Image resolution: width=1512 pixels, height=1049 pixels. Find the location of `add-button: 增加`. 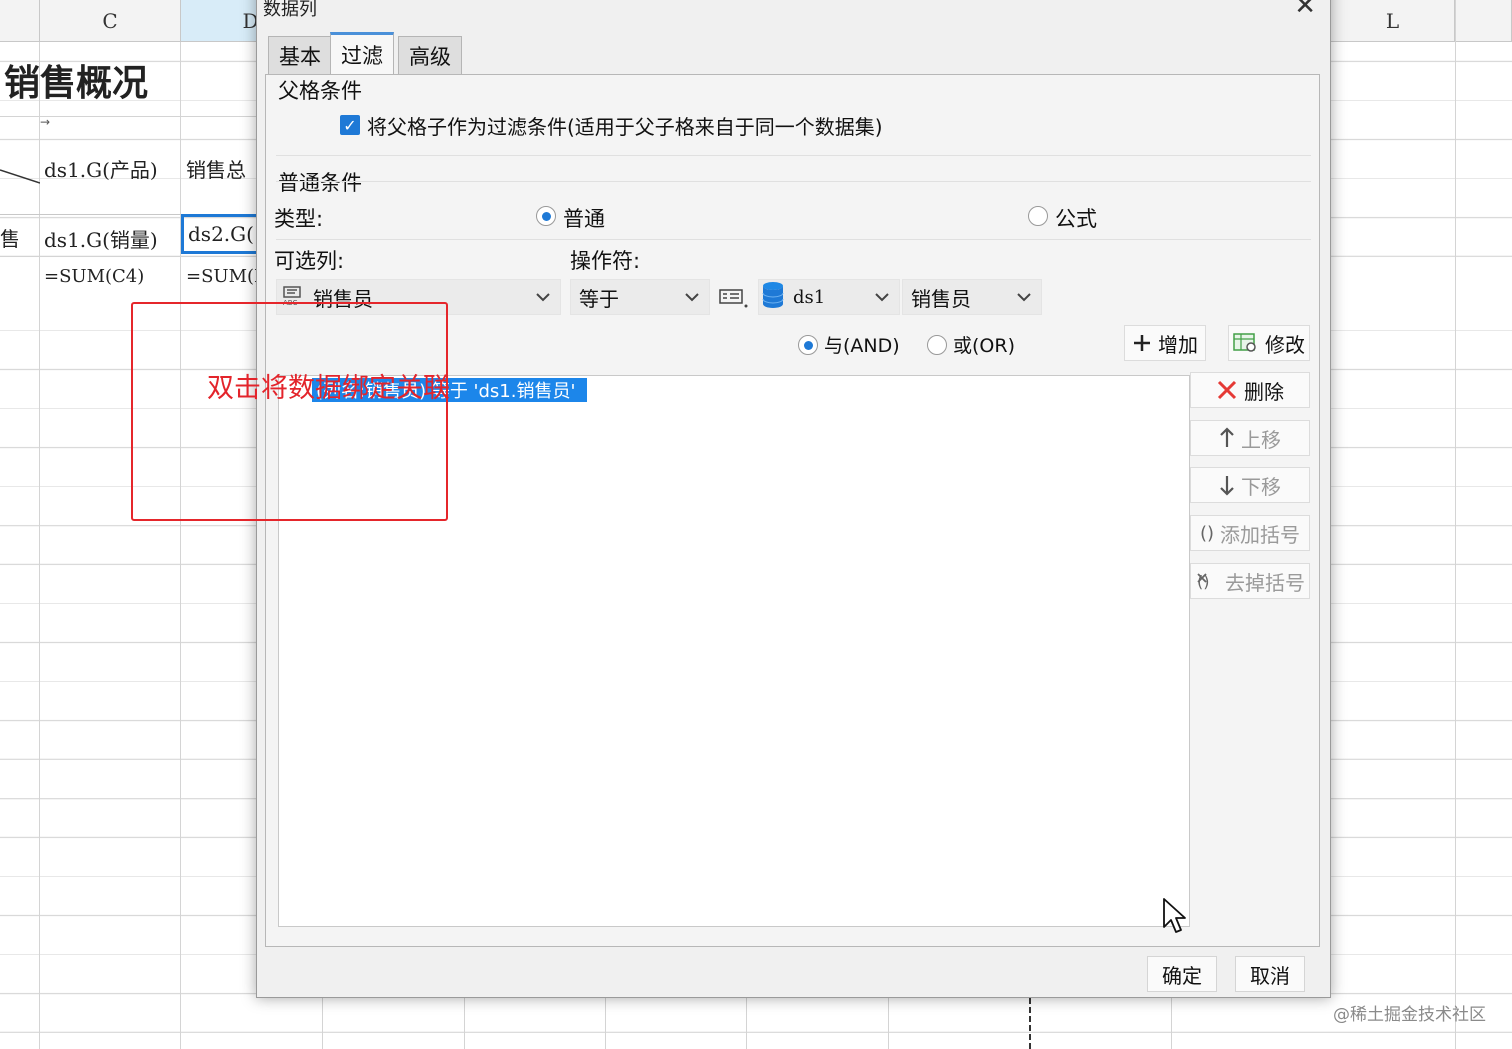

add-button: 增加 is located at coordinates (1165, 343).